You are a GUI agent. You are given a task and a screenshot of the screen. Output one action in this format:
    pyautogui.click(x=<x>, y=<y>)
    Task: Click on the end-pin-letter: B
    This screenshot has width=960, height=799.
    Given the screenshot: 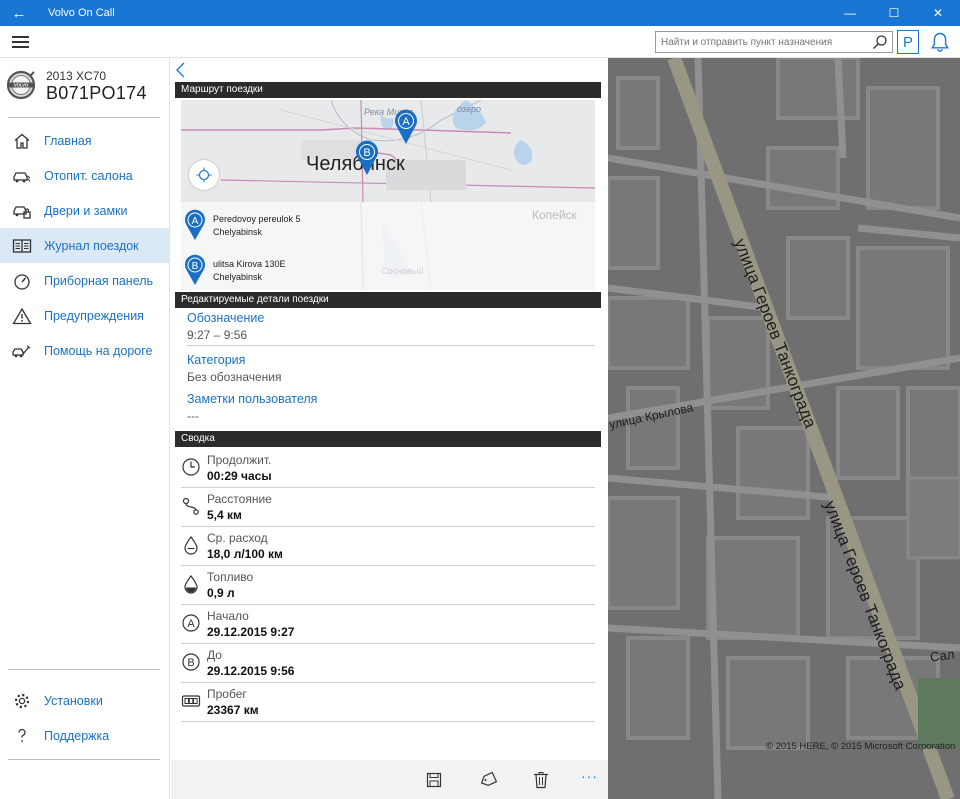 What is the action you would take?
    pyautogui.click(x=195, y=266)
    